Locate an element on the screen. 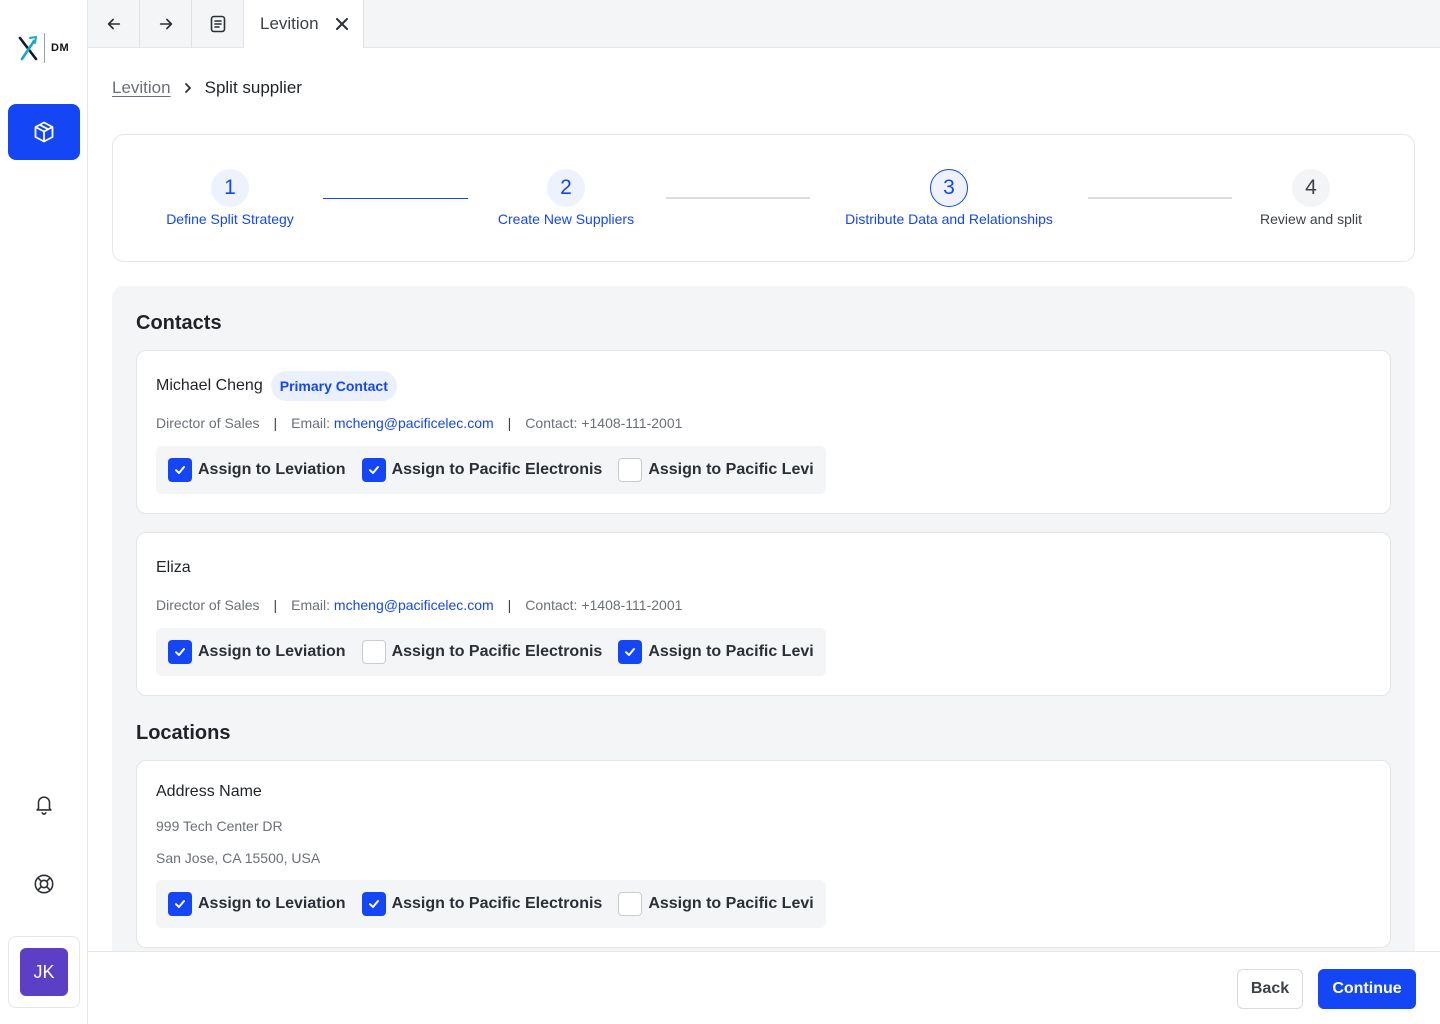 Image resolution: width=1440 pixels, height=1024 pixels. avatar: JK is located at coordinates (44, 972).